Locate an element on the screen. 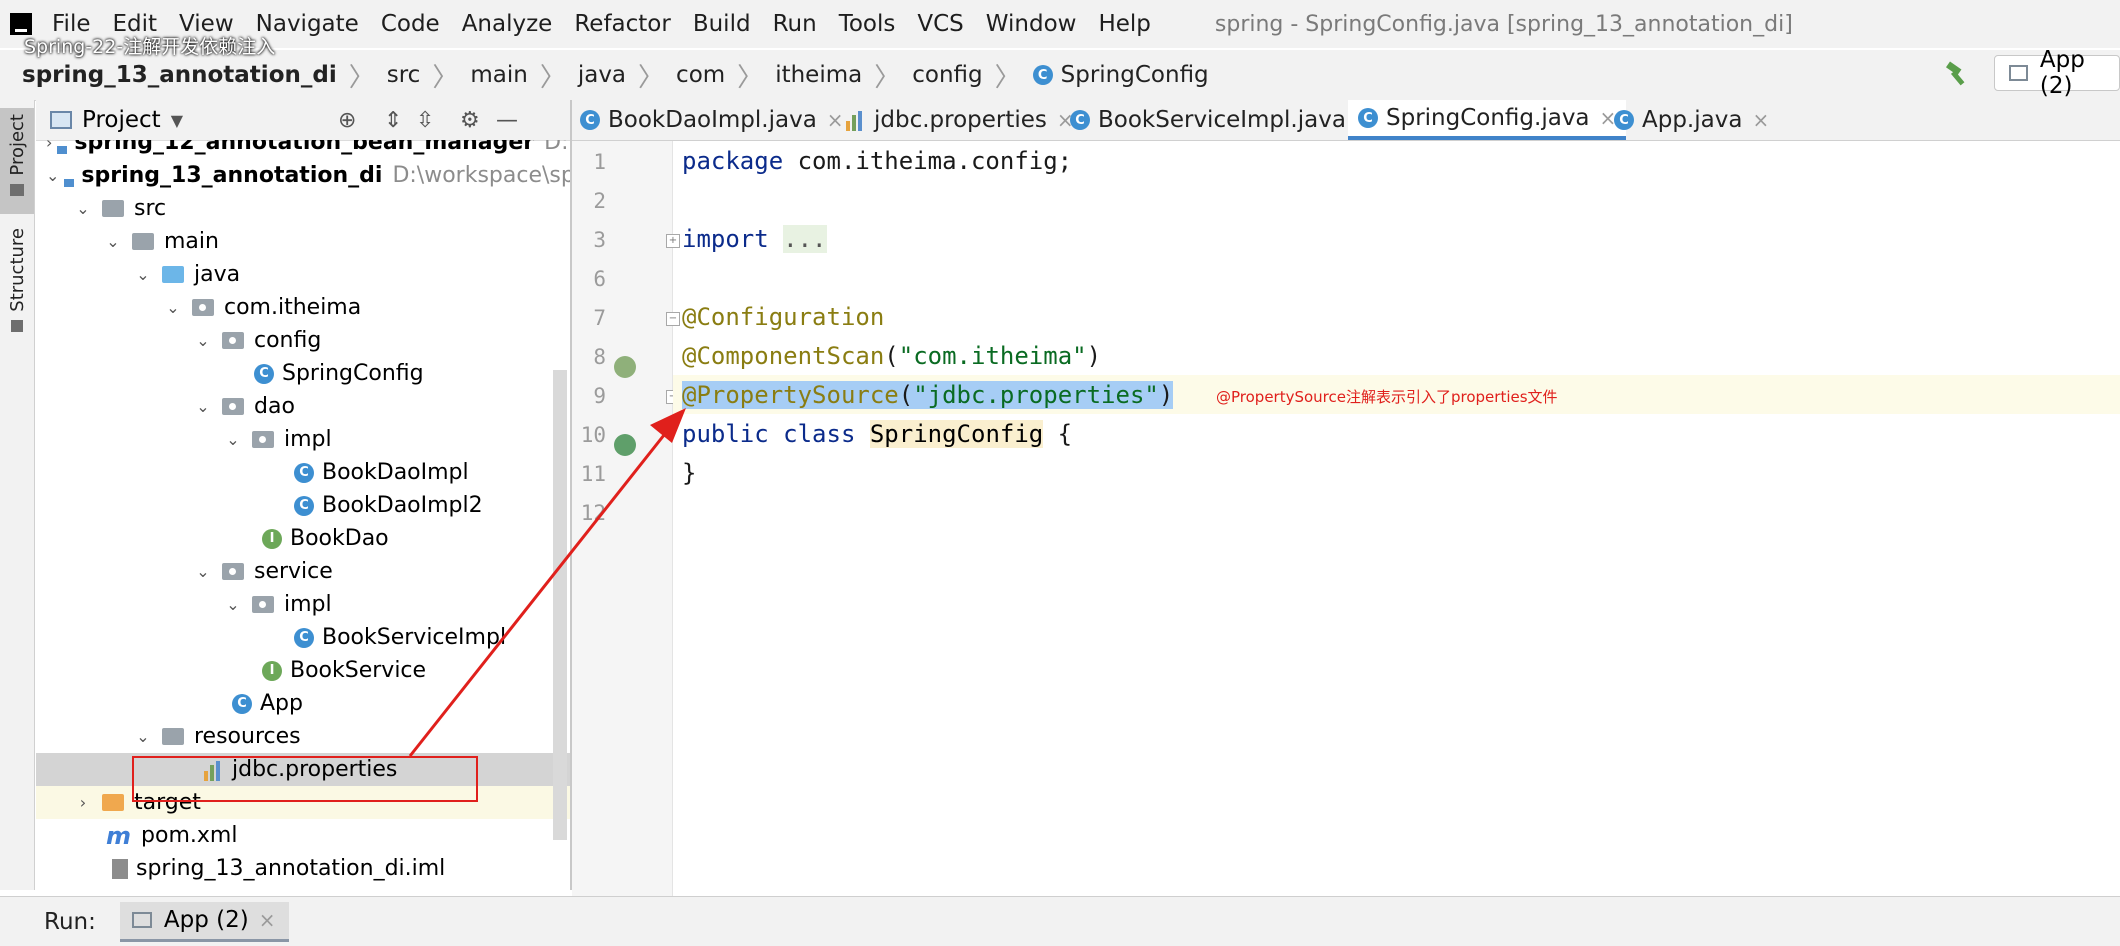 The height and width of the screenshot is (946, 2120). project-tree-scrollbar is located at coordinates (560, 605).